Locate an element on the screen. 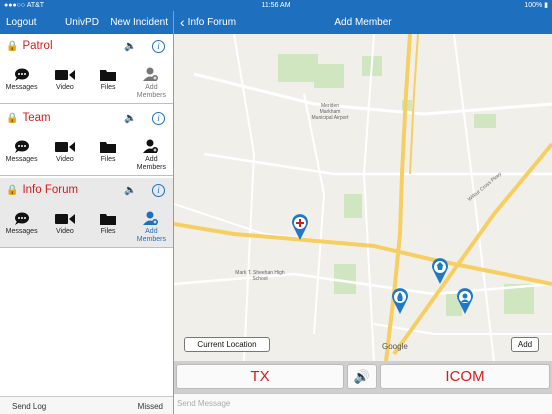  speaker-icon: 🔊 is located at coordinates (362, 376).